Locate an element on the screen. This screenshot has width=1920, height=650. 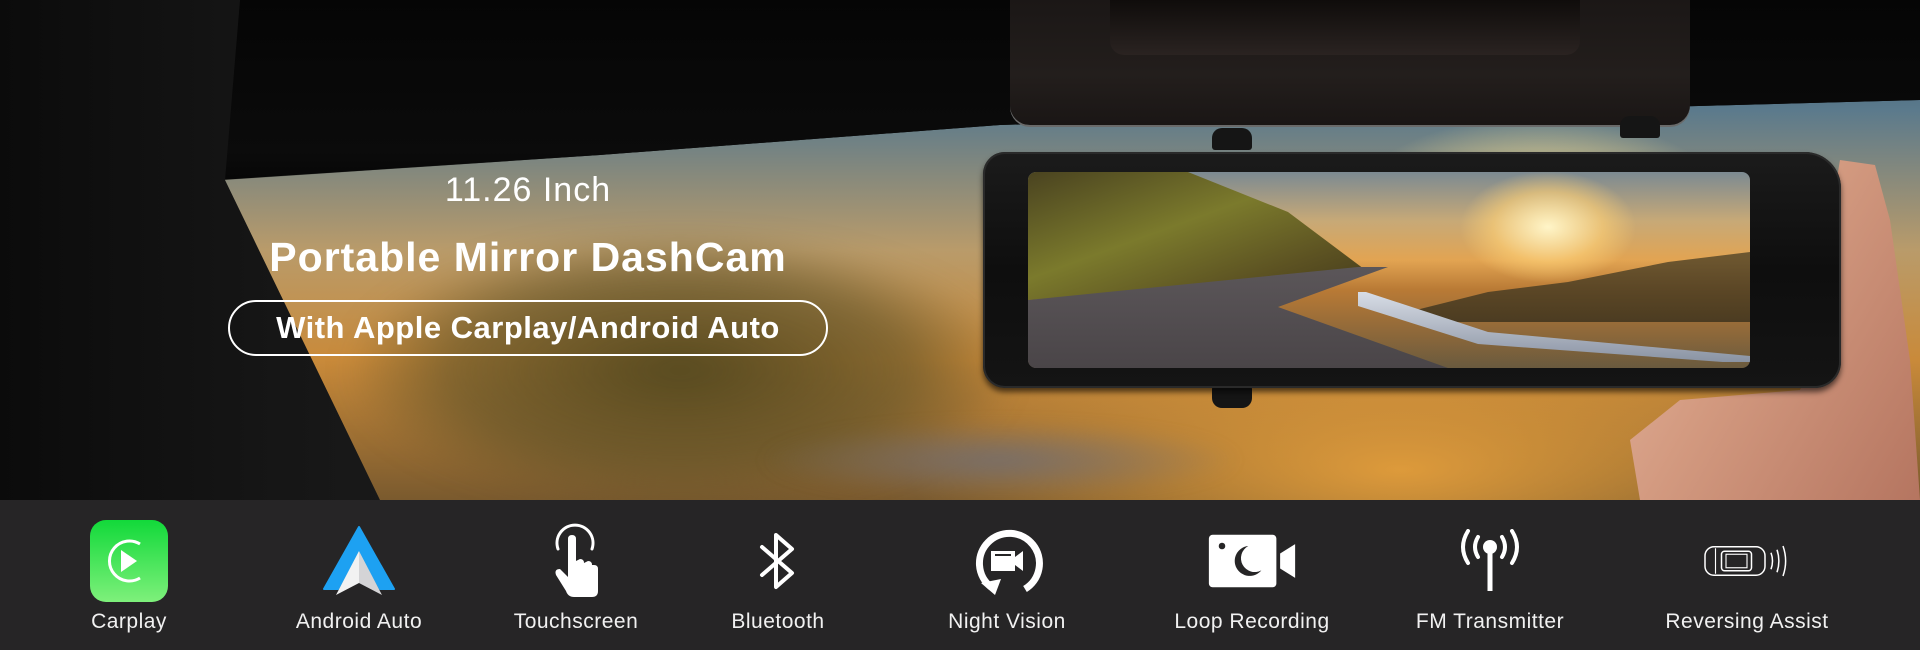
car-sensor-icon is located at coordinates (1747, 561).